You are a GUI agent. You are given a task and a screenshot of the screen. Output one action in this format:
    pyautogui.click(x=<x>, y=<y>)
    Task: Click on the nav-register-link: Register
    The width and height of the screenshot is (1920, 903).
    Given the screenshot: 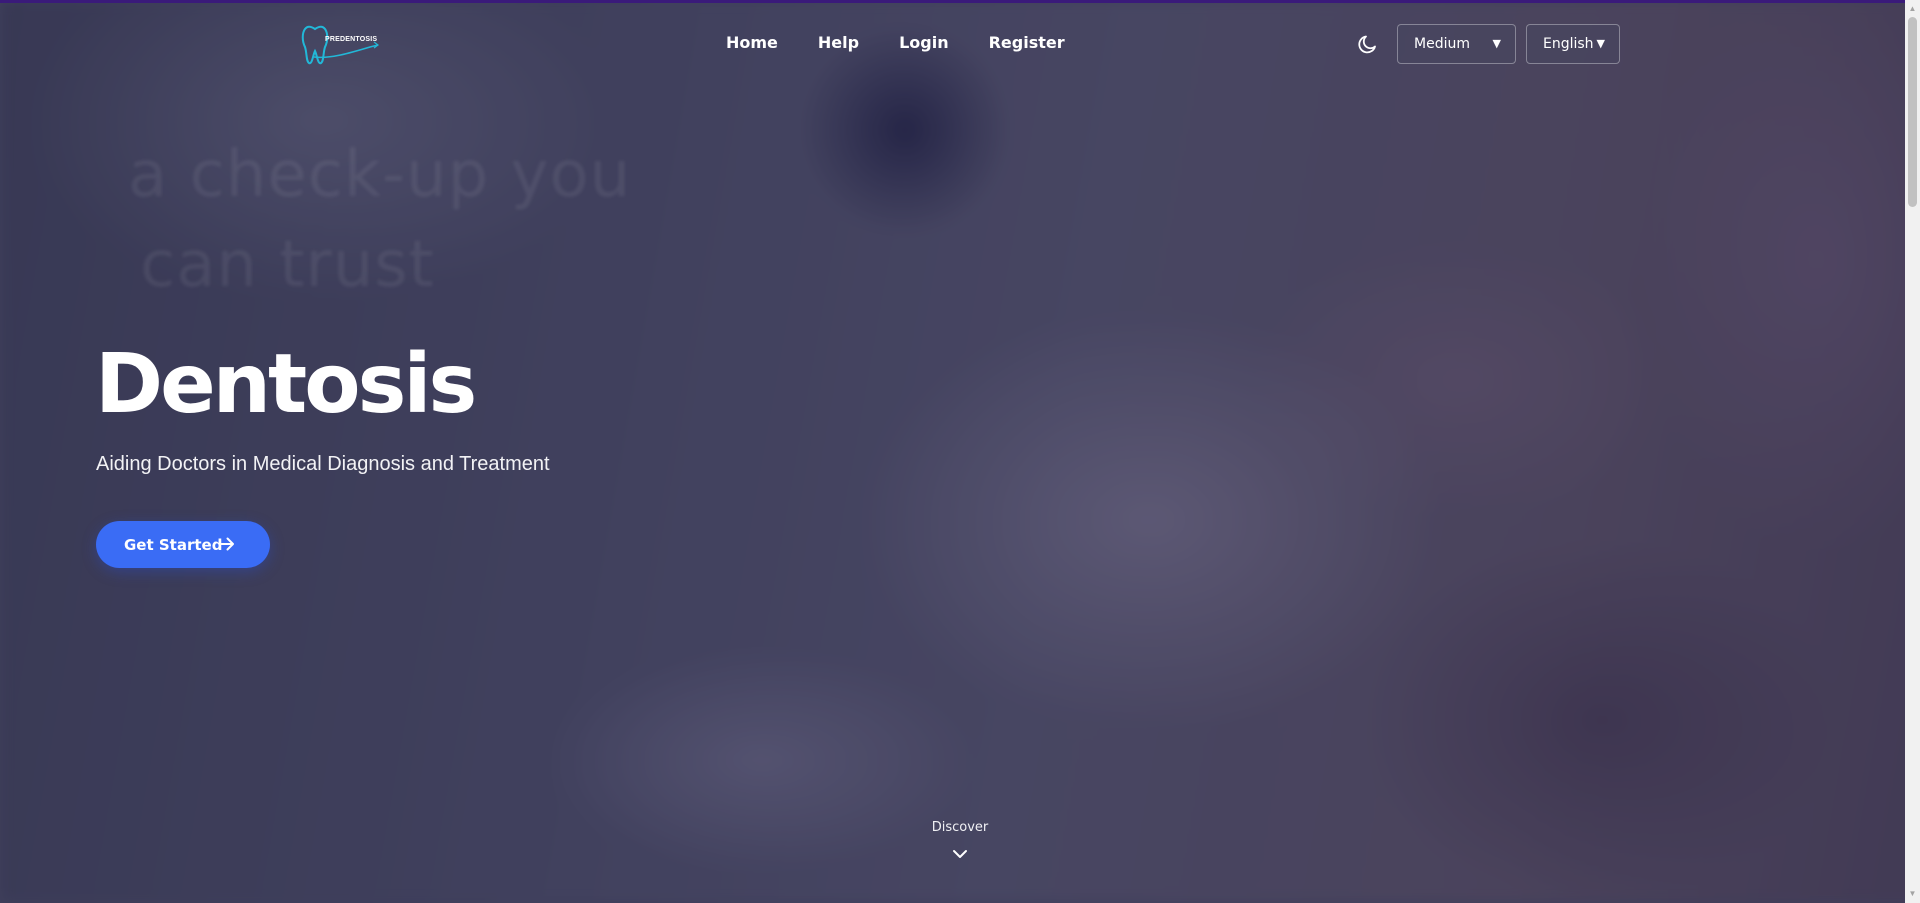 What is the action you would take?
    pyautogui.click(x=1027, y=45)
    